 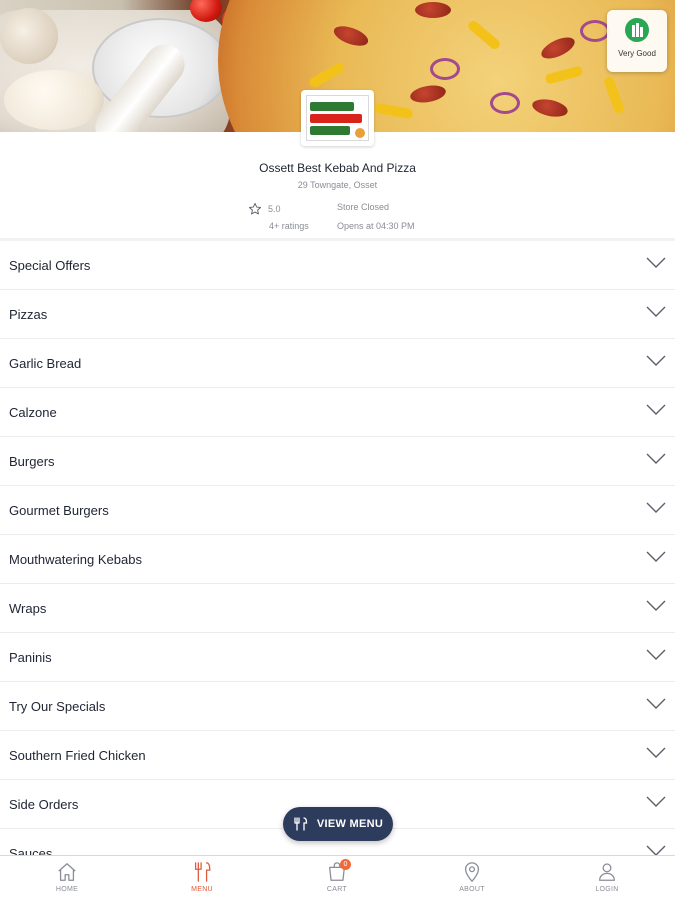 What do you see at coordinates (30, 657) in the screenshot?
I see `menu-category-label: Paninis` at bounding box center [30, 657].